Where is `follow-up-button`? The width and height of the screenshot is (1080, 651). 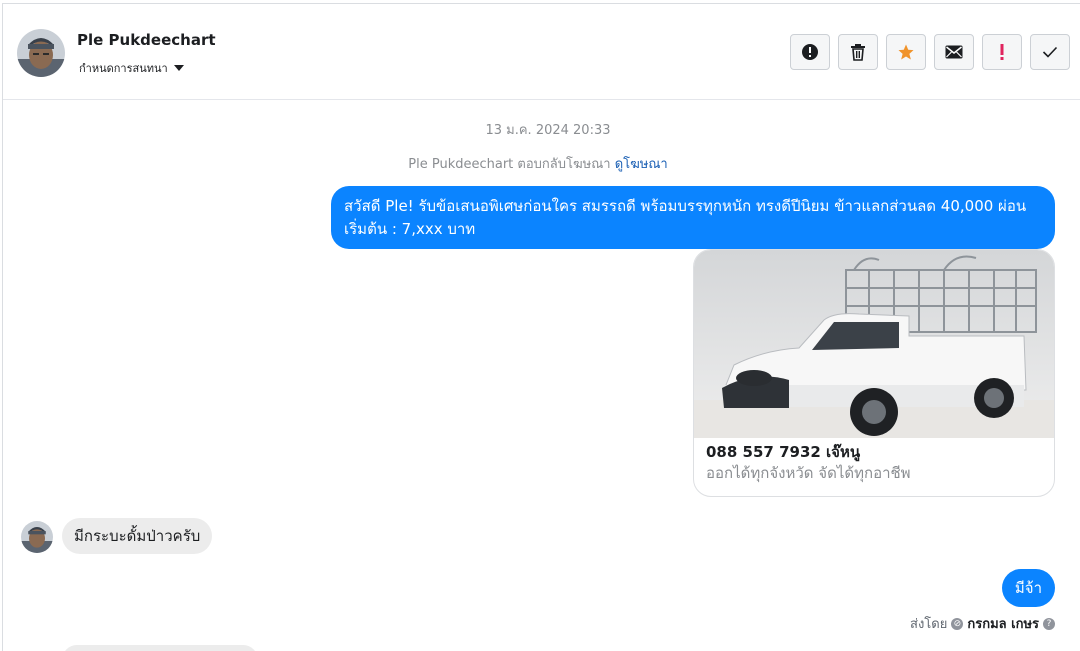
follow-up-button is located at coordinates (1002, 52).